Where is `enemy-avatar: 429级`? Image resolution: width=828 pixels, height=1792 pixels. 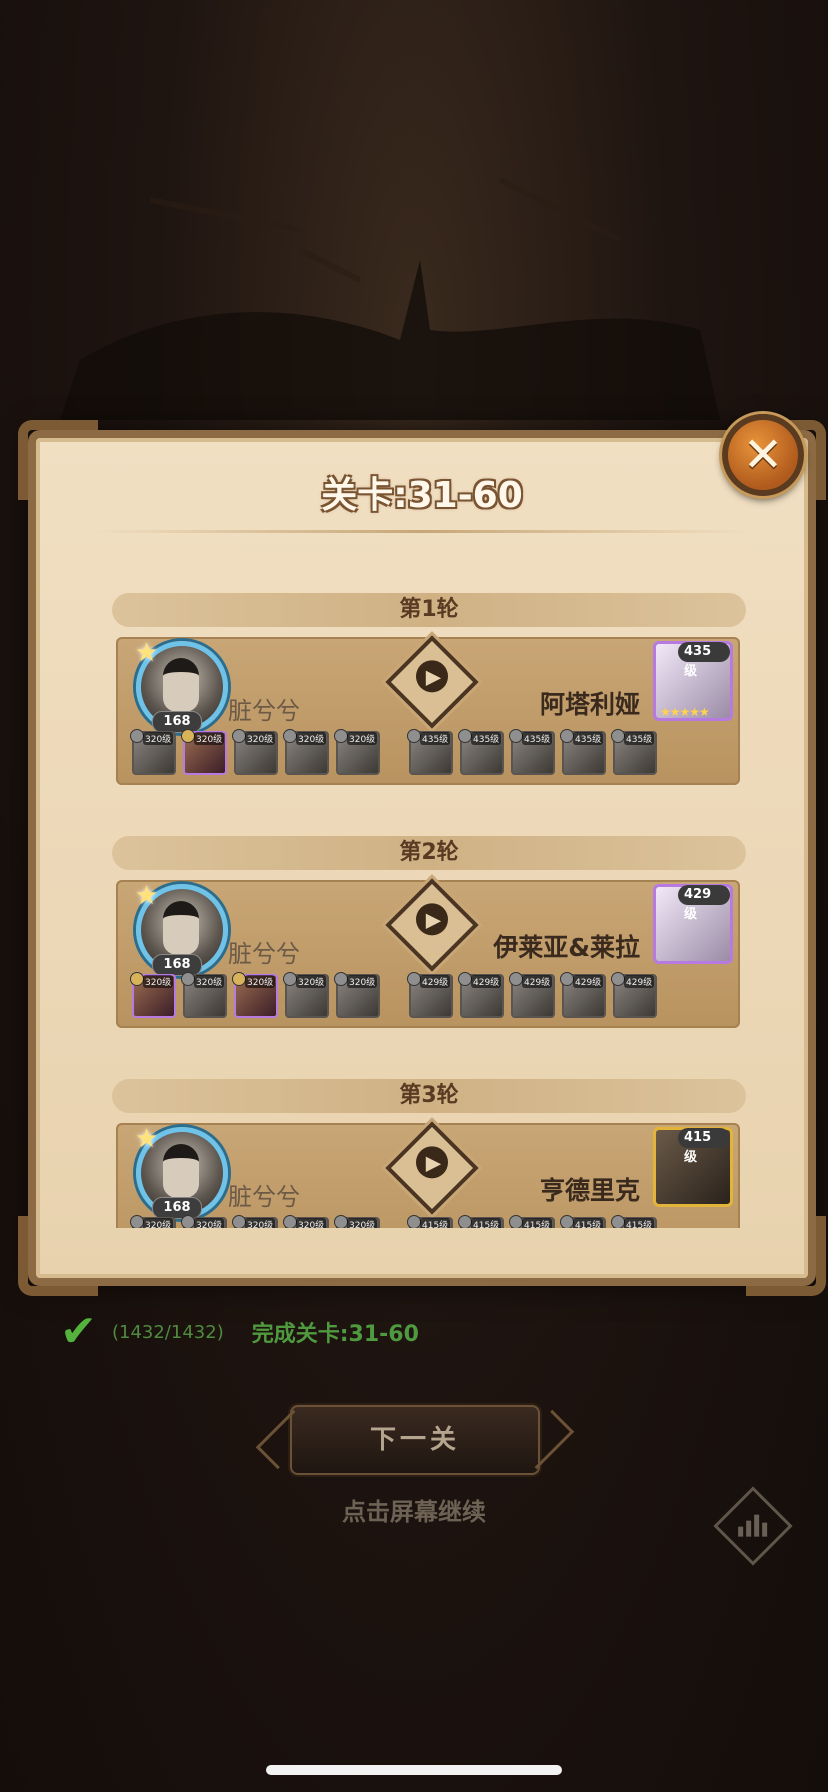 enemy-avatar: 429级 is located at coordinates (693, 924).